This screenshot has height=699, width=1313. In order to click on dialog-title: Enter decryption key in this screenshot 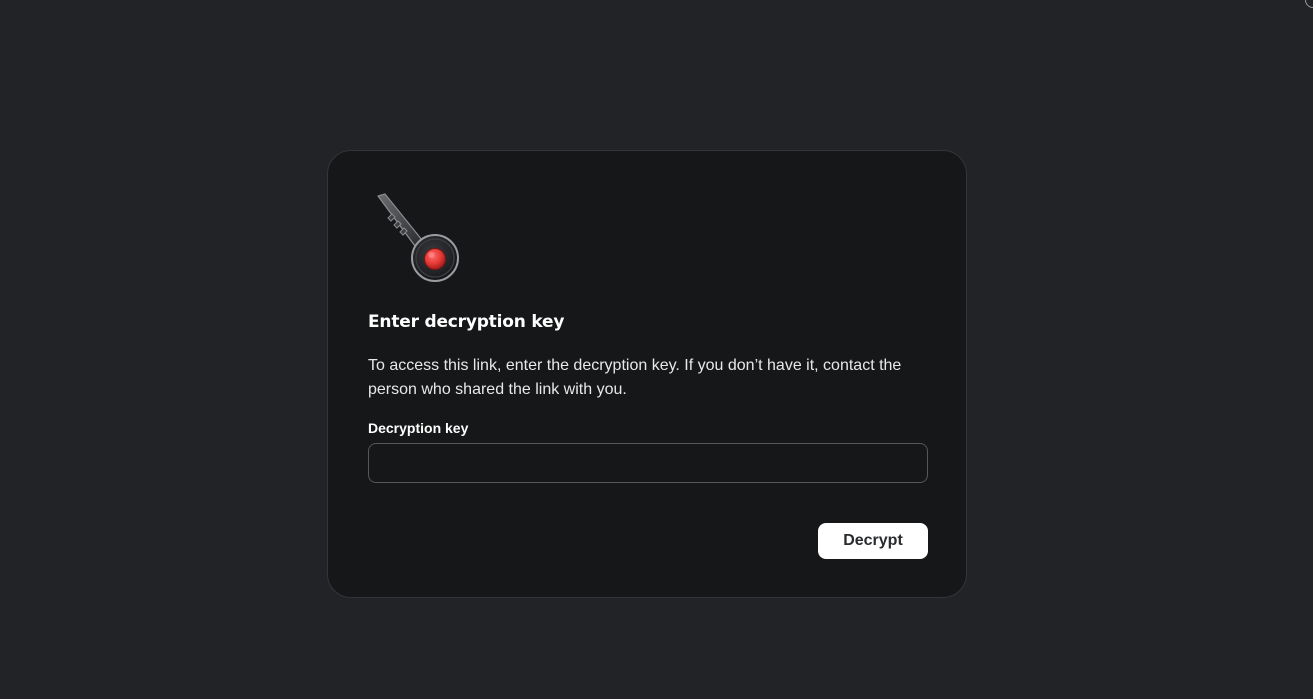, I will do `click(466, 322)`.